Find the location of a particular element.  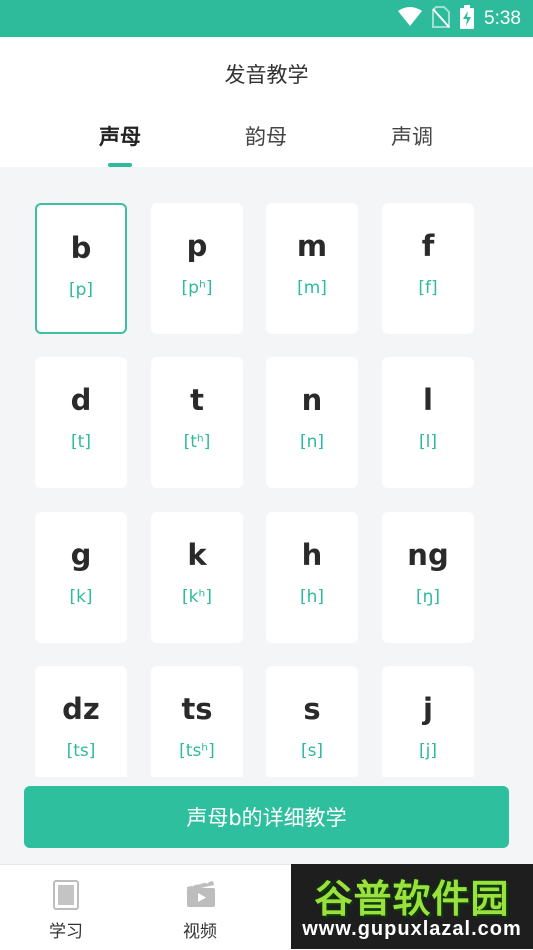

initial-card: f [f] is located at coordinates (428, 268).